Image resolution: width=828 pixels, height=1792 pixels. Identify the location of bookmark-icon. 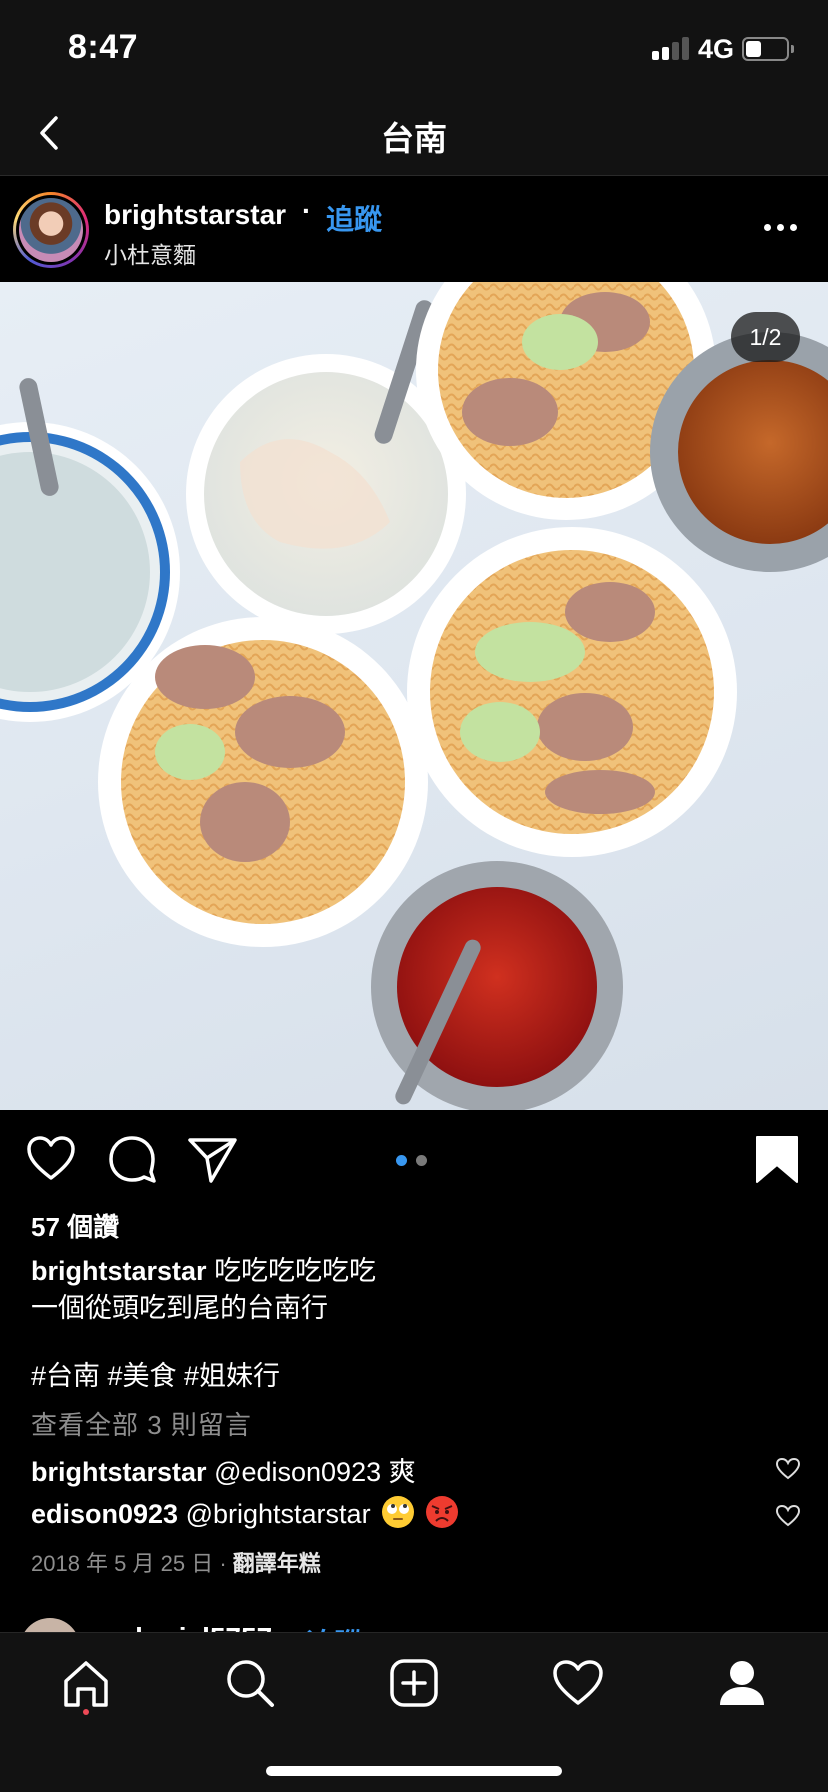
(777, 1159).